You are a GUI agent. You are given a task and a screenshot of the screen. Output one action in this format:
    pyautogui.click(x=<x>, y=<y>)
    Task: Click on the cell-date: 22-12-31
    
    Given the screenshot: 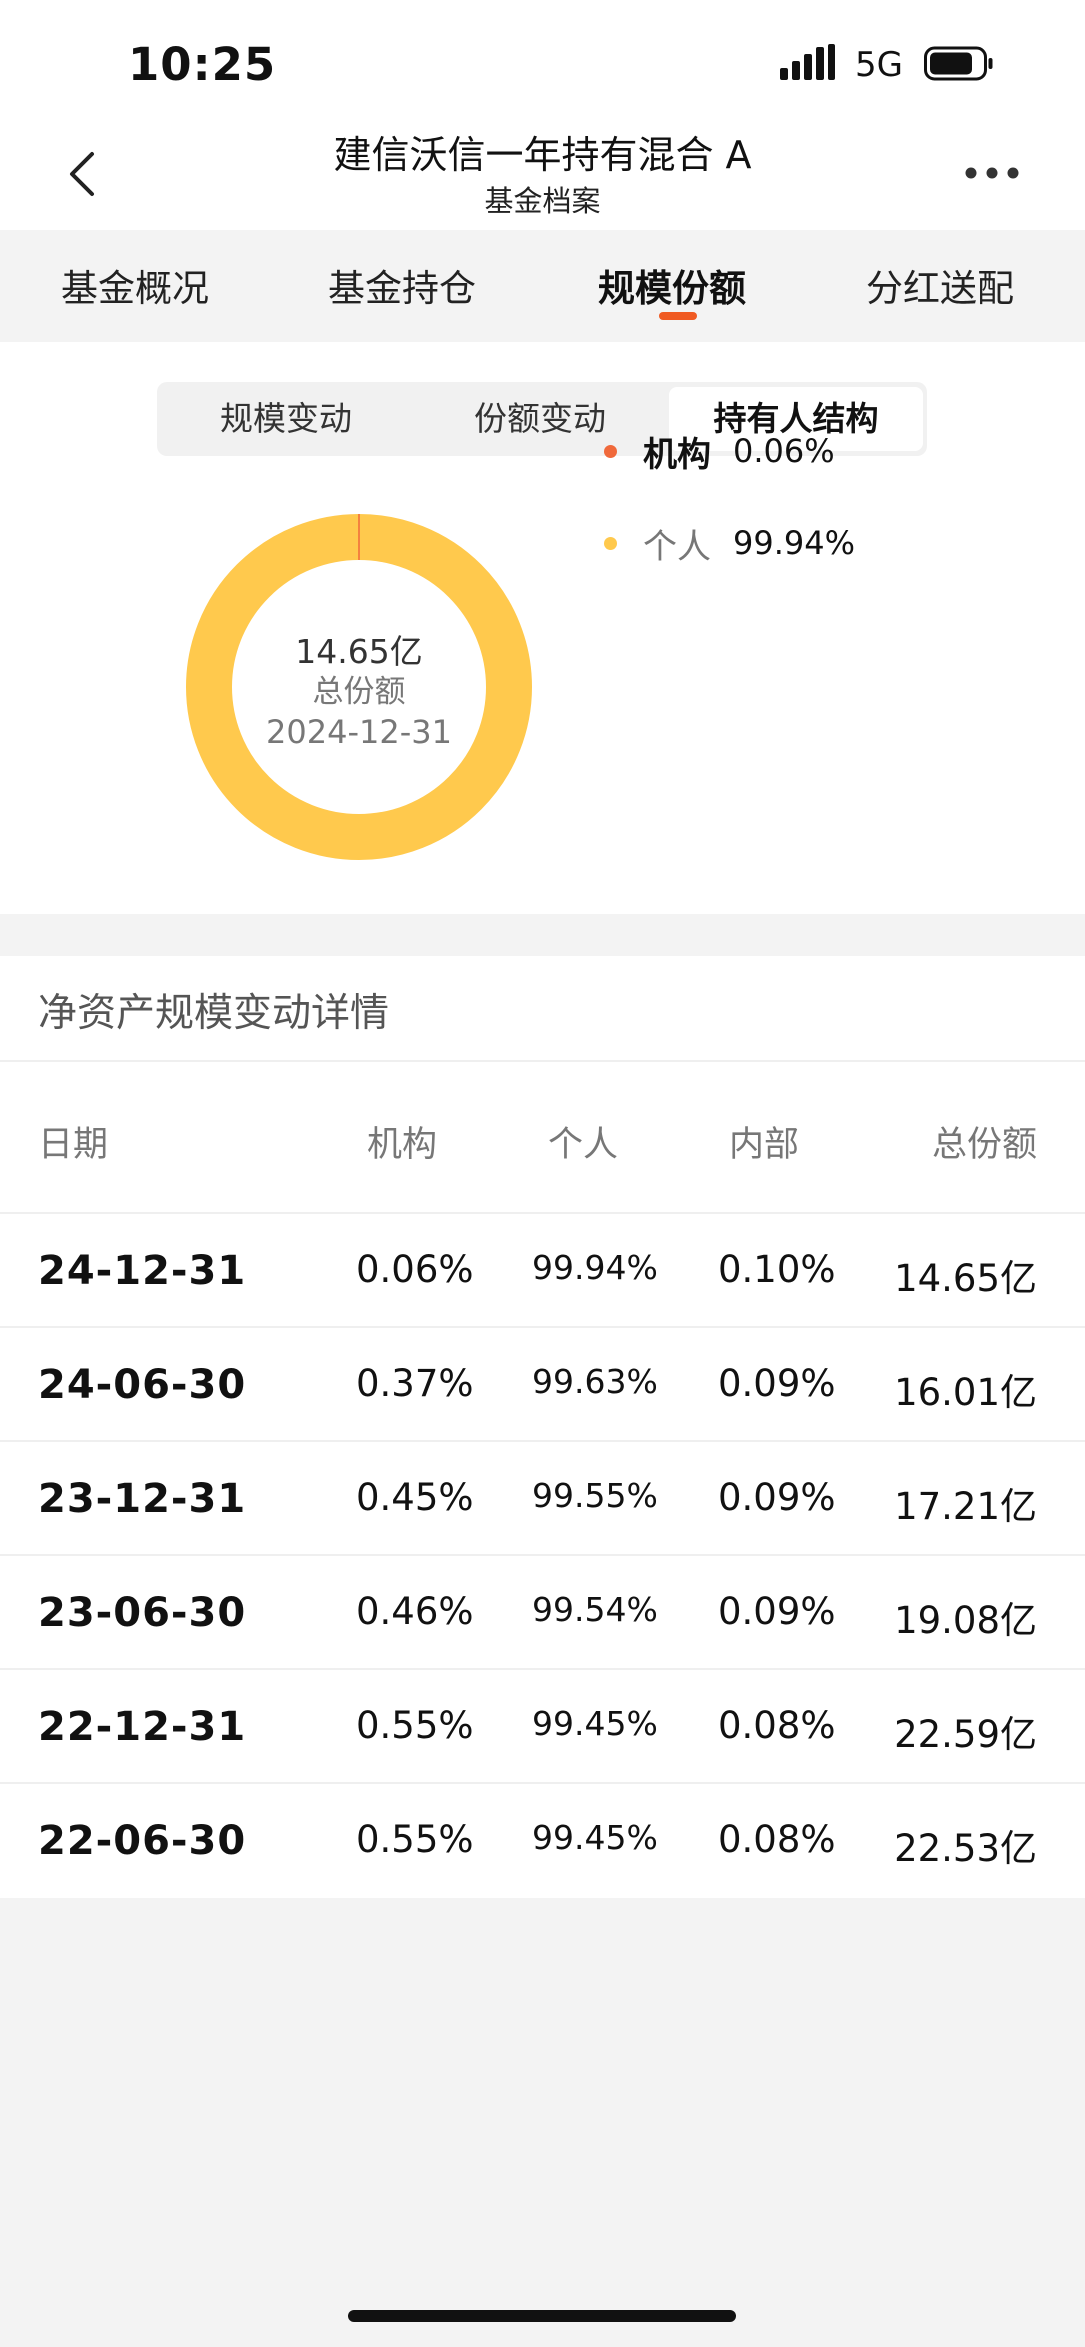 What is the action you would take?
    pyautogui.click(x=142, y=1727)
    